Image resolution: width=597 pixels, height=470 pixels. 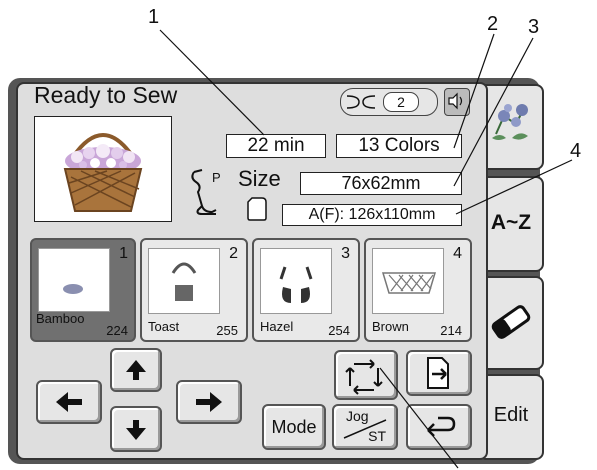 What do you see at coordinates (164, 326) in the screenshot?
I see `pattern-name: Toast` at bounding box center [164, 326].